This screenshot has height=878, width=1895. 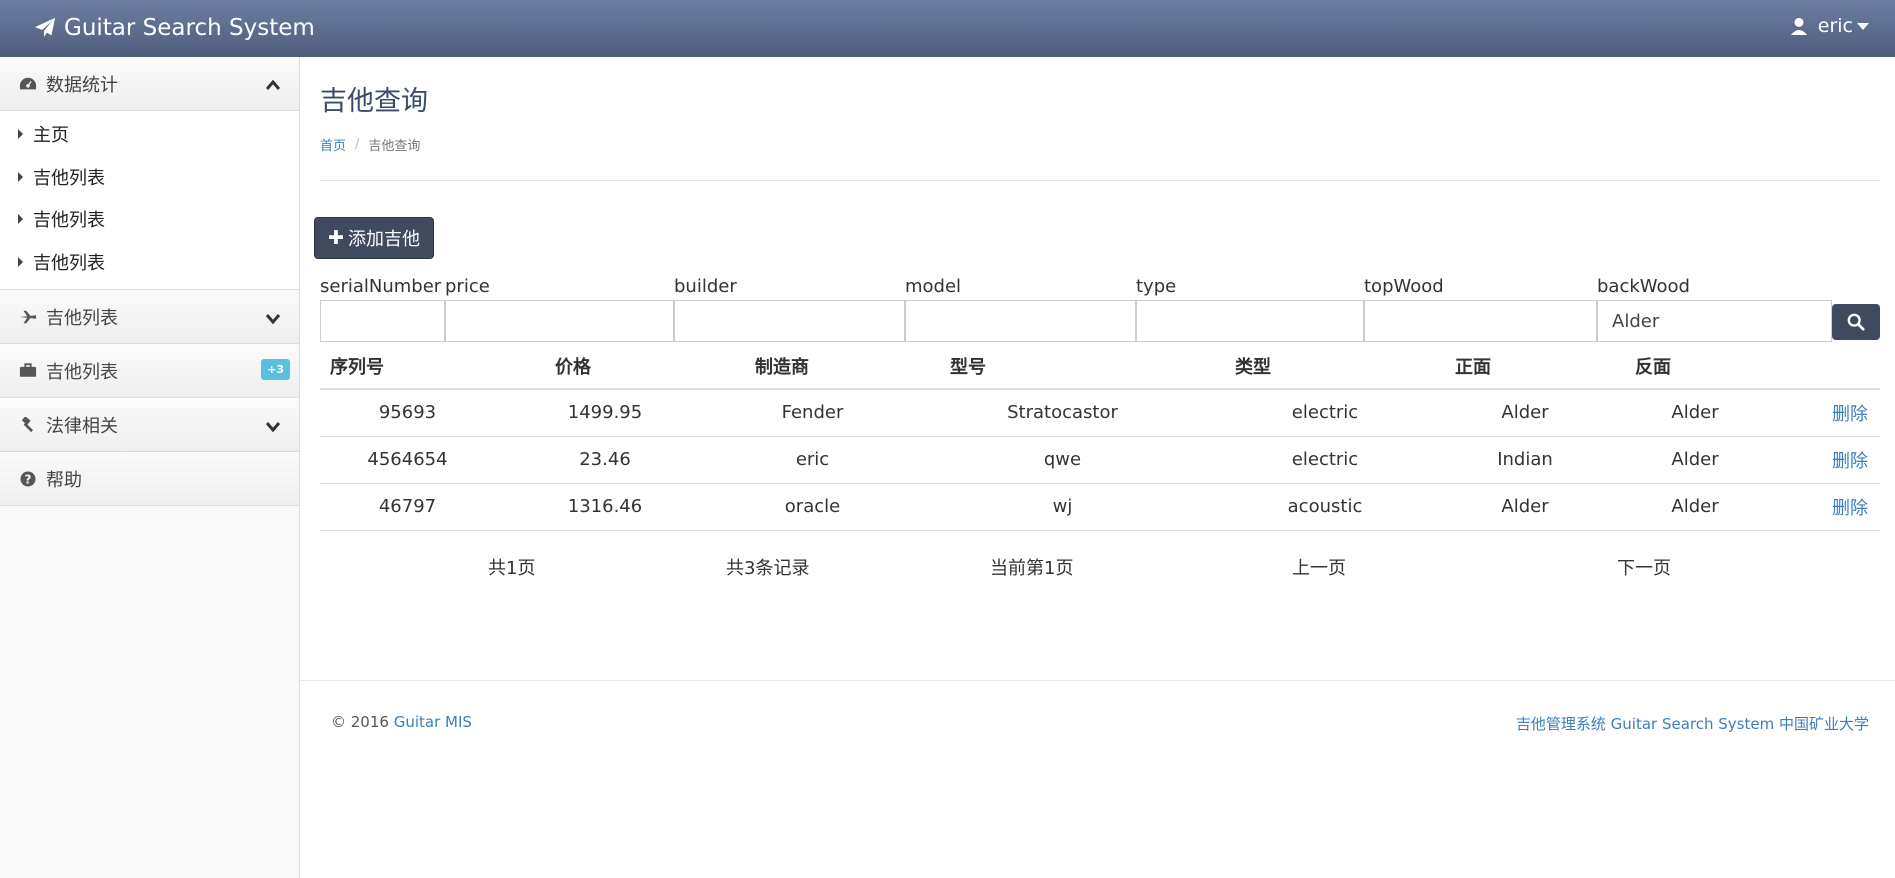 What do you see at coordinates (812, 367) in the screenshot?
I see `column-header: 制造商` at bounding box center [812, 367].